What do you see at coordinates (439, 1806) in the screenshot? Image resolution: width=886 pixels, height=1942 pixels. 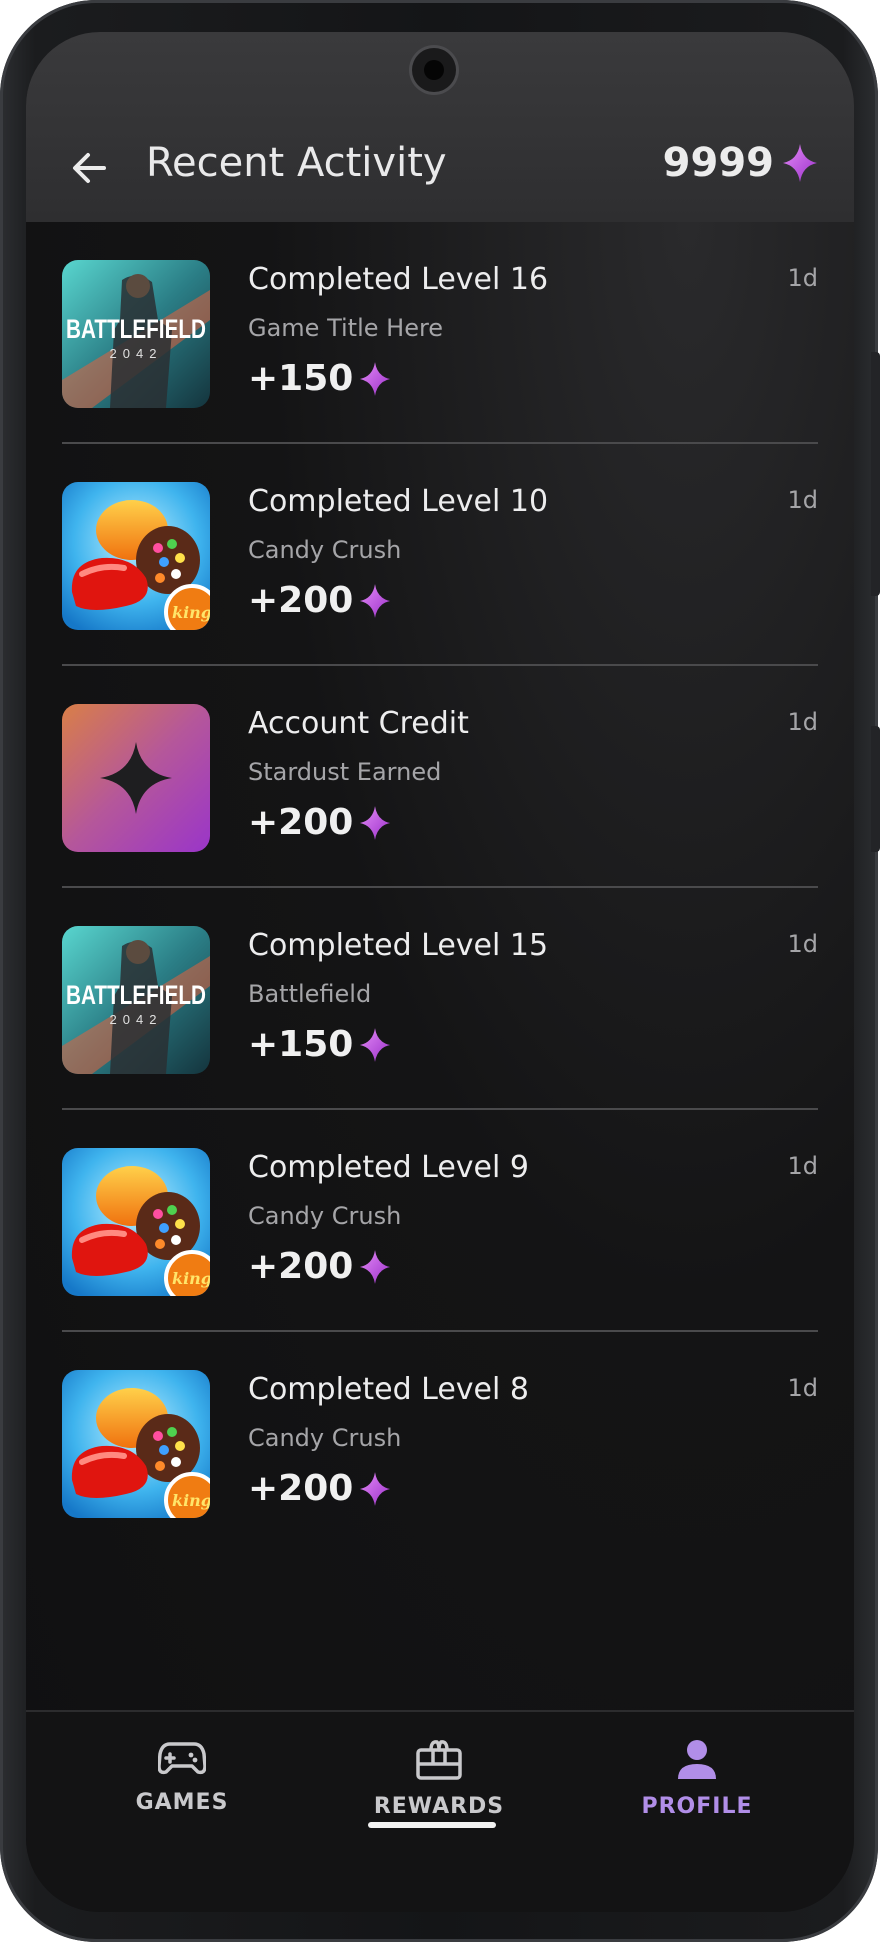 I see `nav-label-rewards: REWARDS` at bounding box center [439, 1806].